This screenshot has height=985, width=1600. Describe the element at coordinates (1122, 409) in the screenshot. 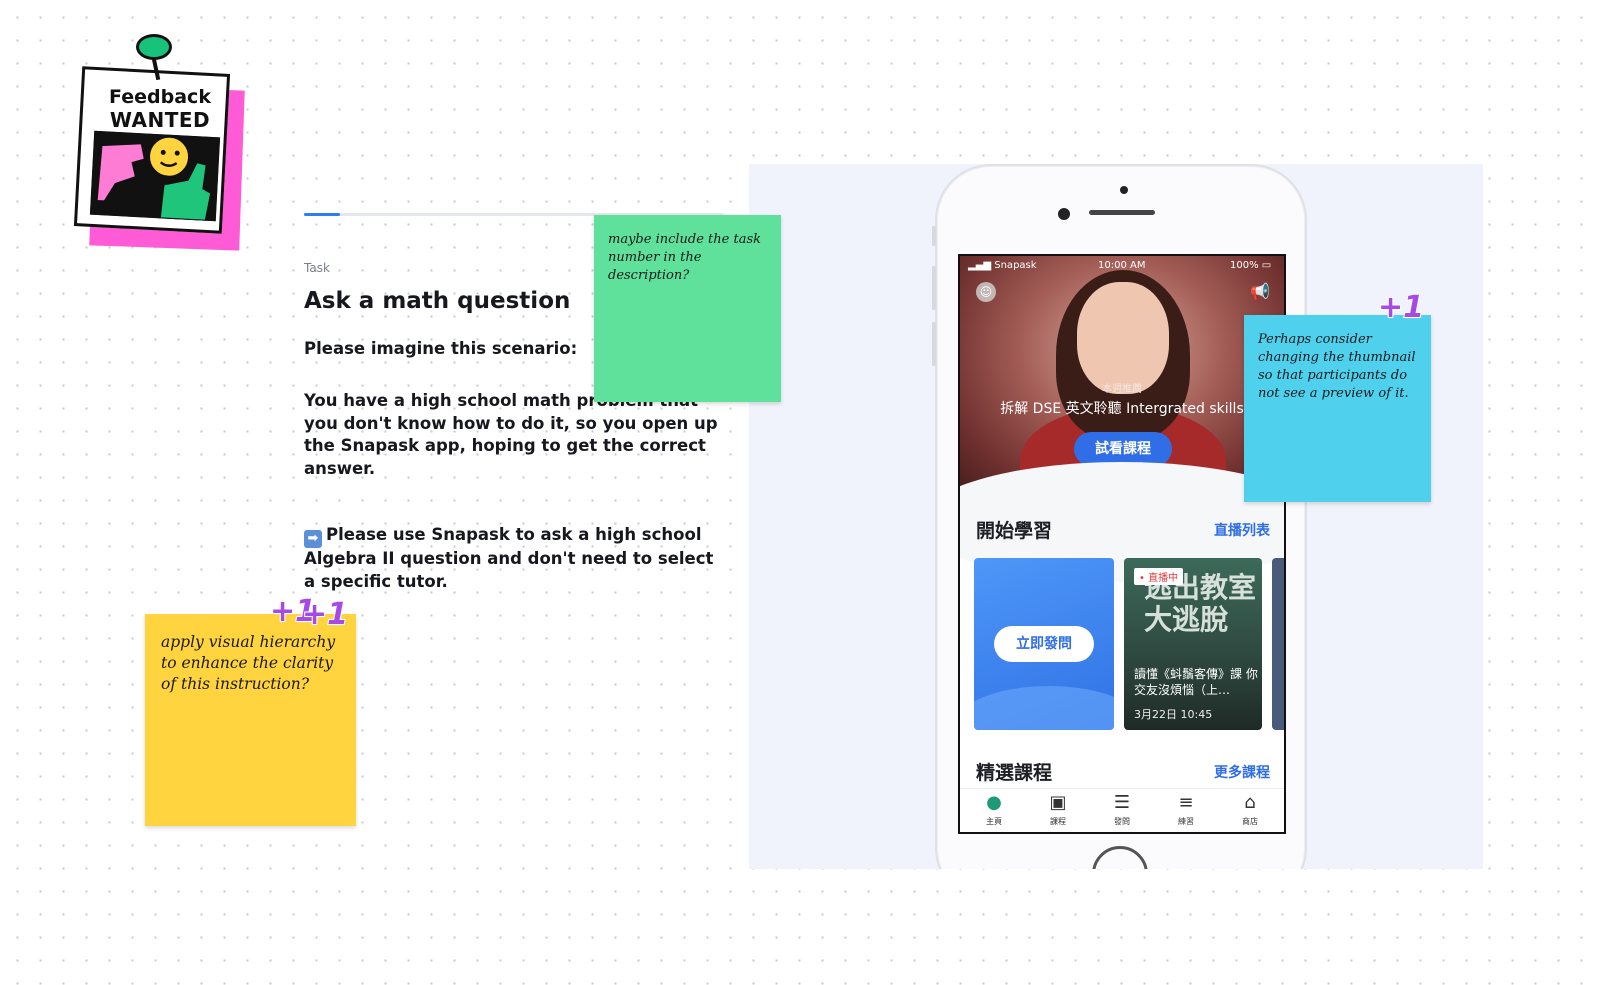

I see `hero-headline: 拆解 DSE 英文聆聽 Intergrated skills` at that location.